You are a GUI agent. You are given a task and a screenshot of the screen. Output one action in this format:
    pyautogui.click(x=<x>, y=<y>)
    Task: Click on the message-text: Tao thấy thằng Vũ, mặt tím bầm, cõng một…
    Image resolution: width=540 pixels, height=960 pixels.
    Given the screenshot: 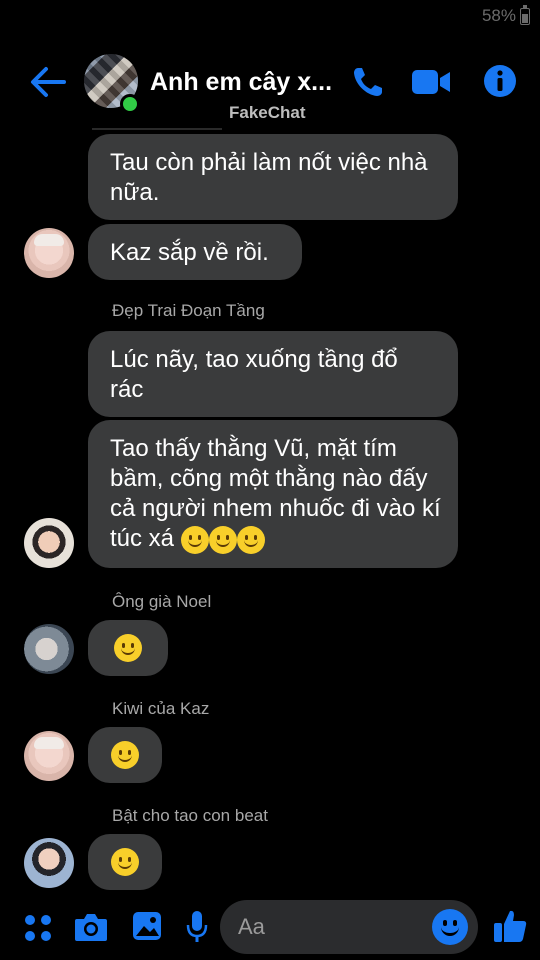 What is the action you would take?
    pyautogui.click(x=275, y=493)
    